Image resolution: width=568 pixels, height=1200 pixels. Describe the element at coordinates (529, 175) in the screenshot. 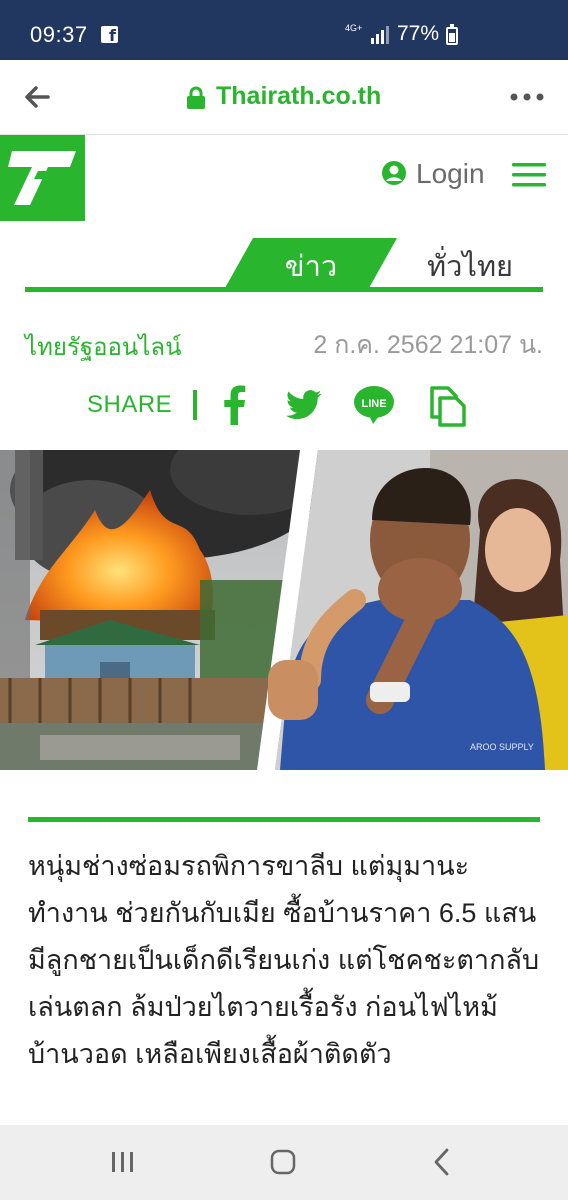

I see `hamburger-menu-icon` at that location.